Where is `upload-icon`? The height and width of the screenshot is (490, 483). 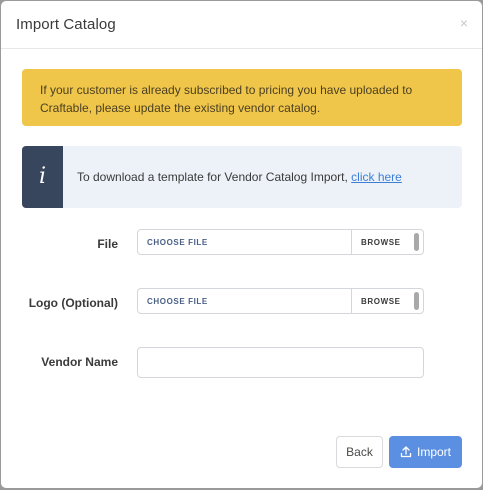 upload-icon is located at coordinates (406, 452).